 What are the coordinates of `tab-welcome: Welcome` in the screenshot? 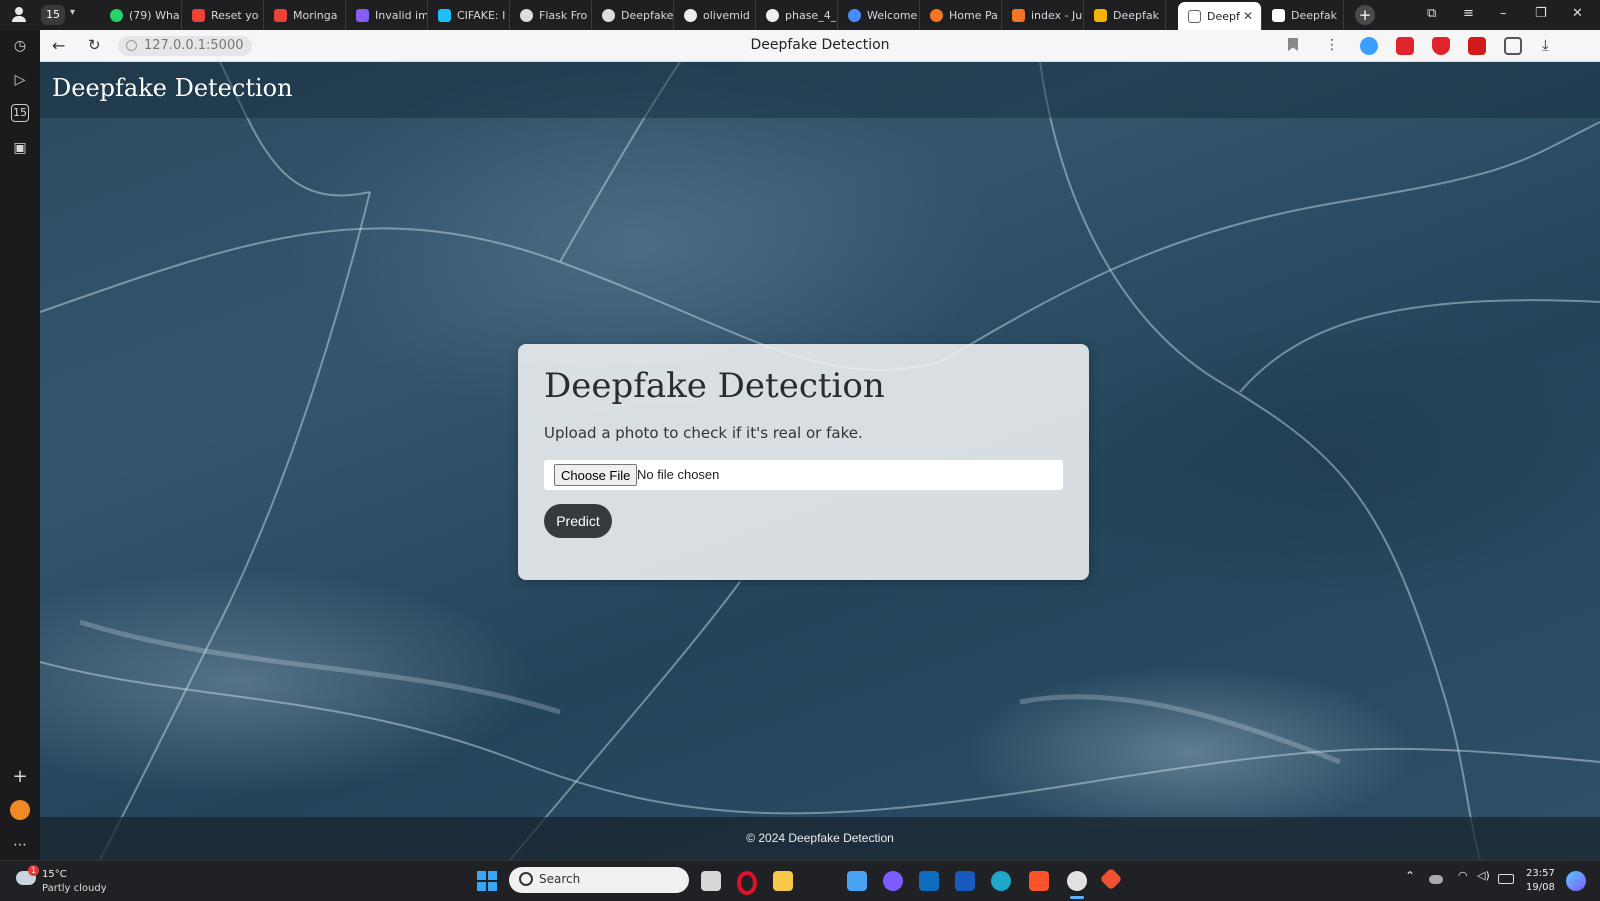 It's located at (879, 15).